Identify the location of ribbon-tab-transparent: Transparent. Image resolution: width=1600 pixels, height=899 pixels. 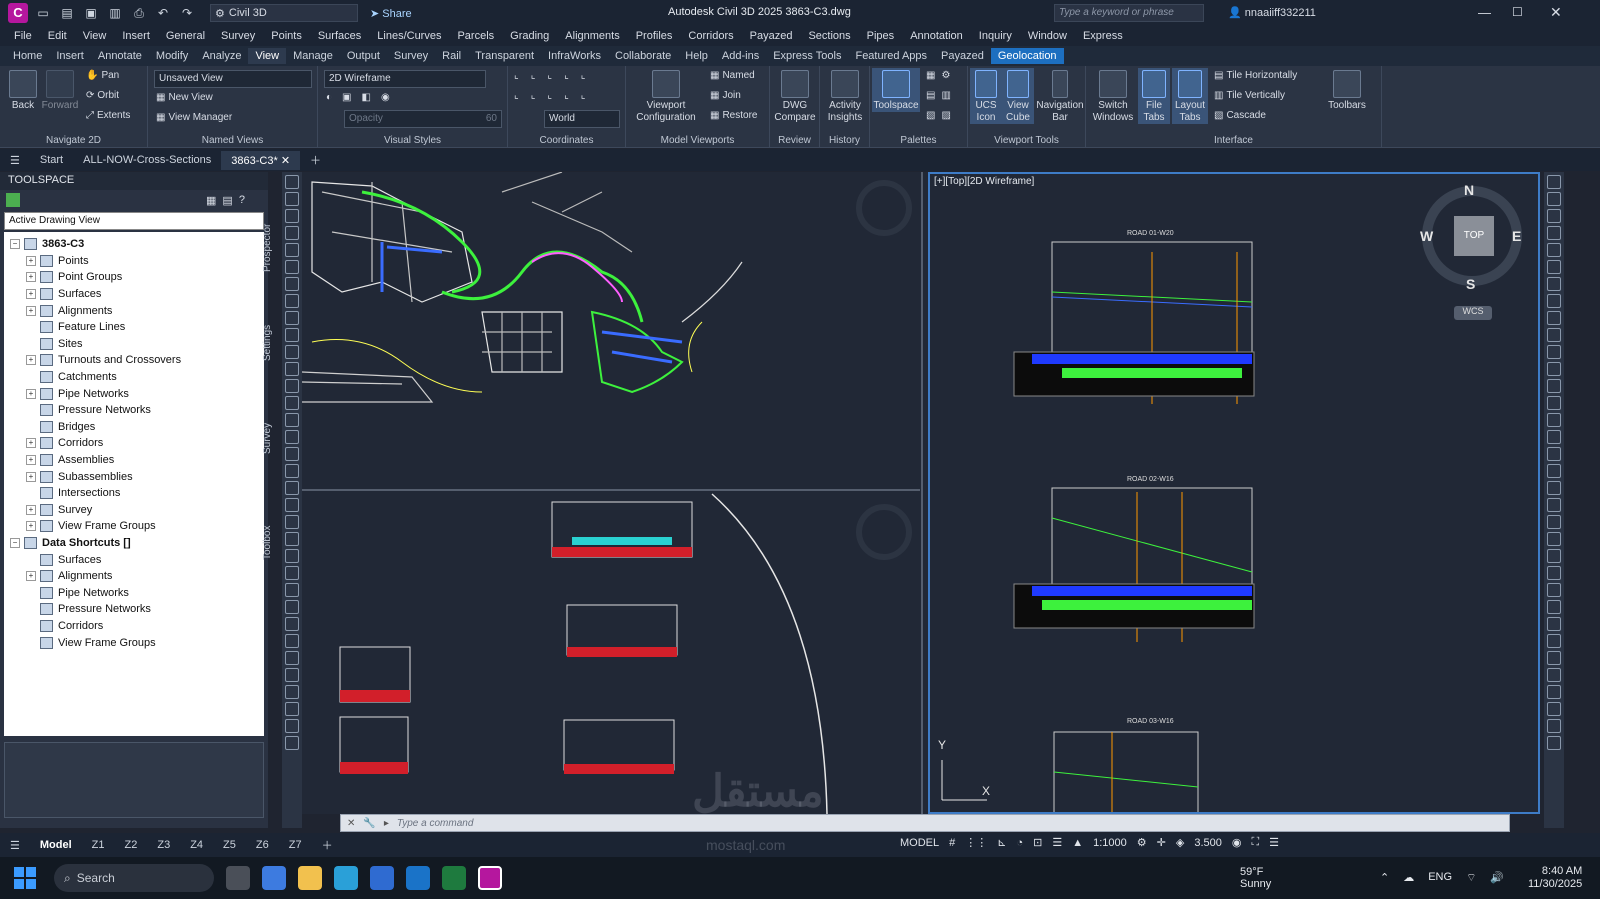
(504, 56).